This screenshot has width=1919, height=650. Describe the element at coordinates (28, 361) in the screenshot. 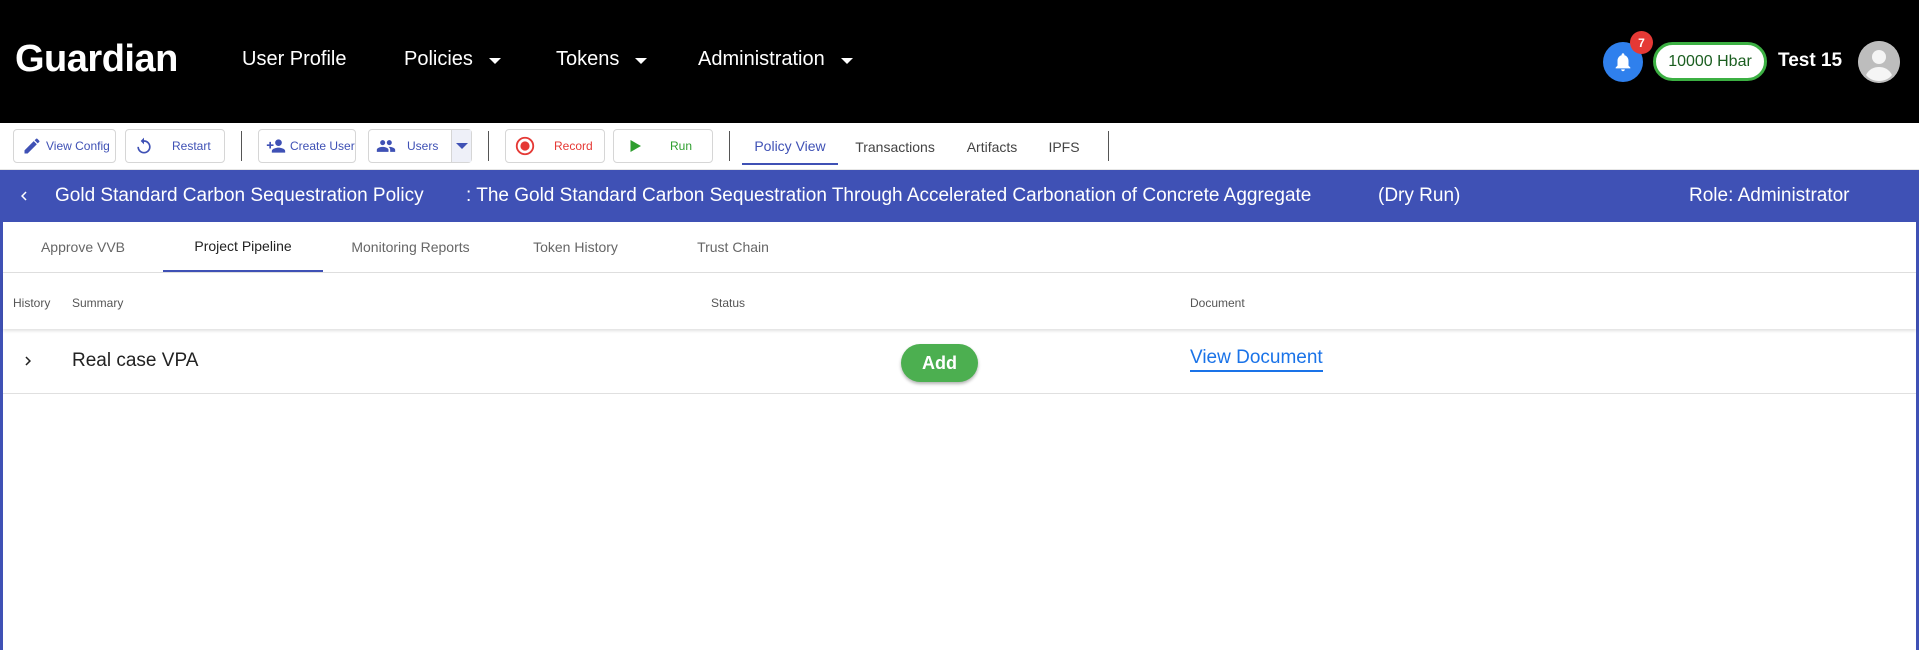

I see `chevron-right-icon` at that location.